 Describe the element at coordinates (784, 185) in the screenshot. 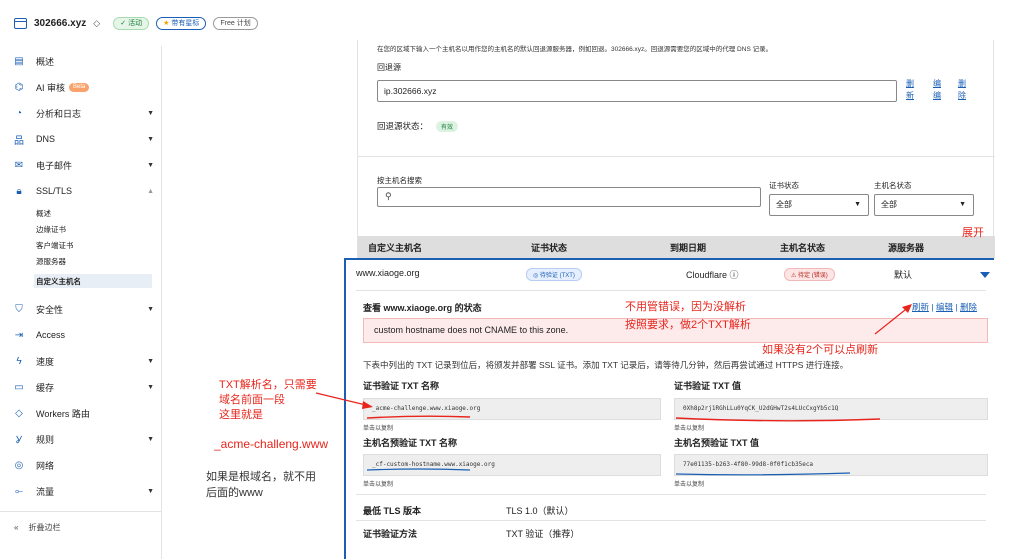

I see `cert-status-label: 证书状态` at that location.